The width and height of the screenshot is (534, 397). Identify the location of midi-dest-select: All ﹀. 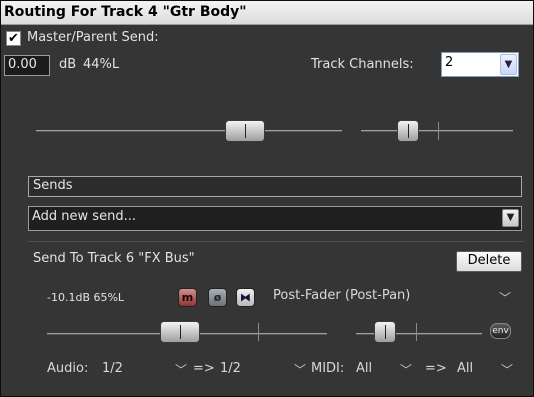
(490, 369).